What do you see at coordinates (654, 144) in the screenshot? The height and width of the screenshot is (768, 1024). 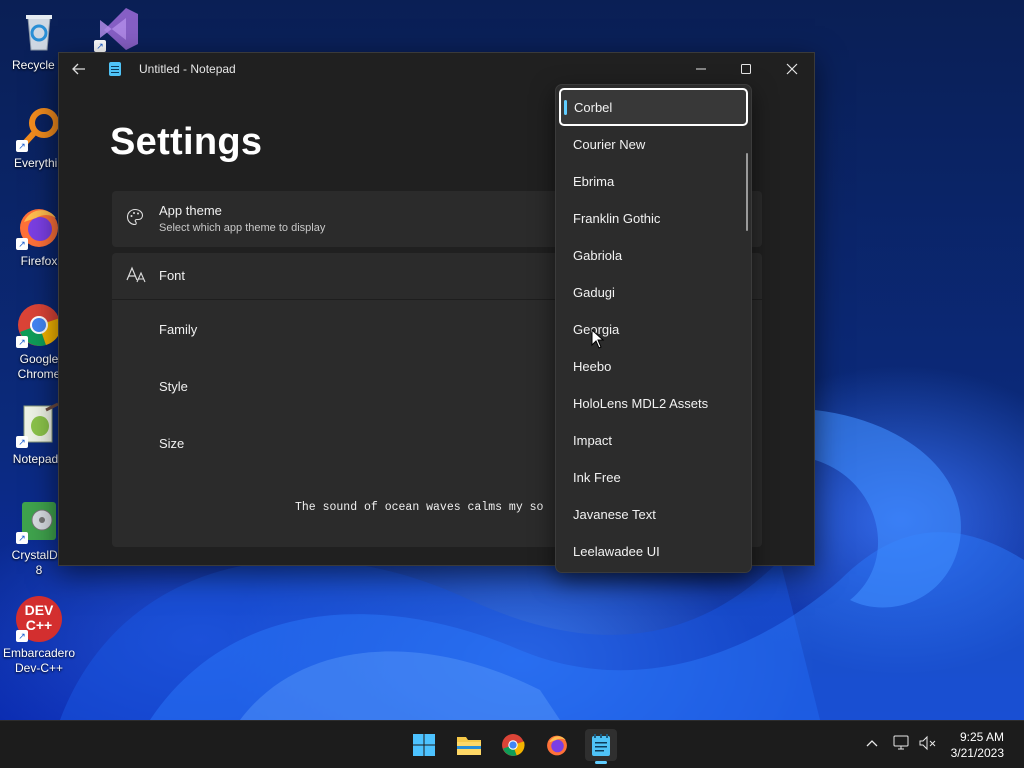 I see `font-option: Courier New` at bounding box center [654, 144].